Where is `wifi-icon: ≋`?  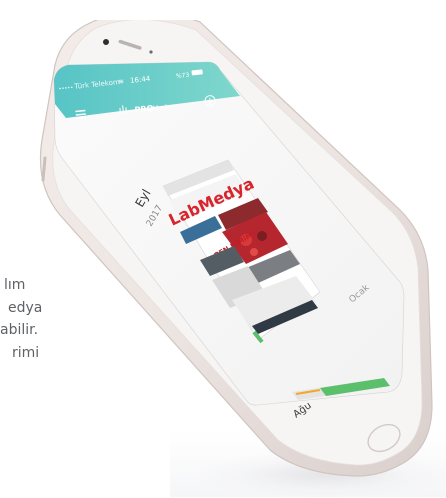 wifi-icon: ≋ is located at coordinates (121, 82).